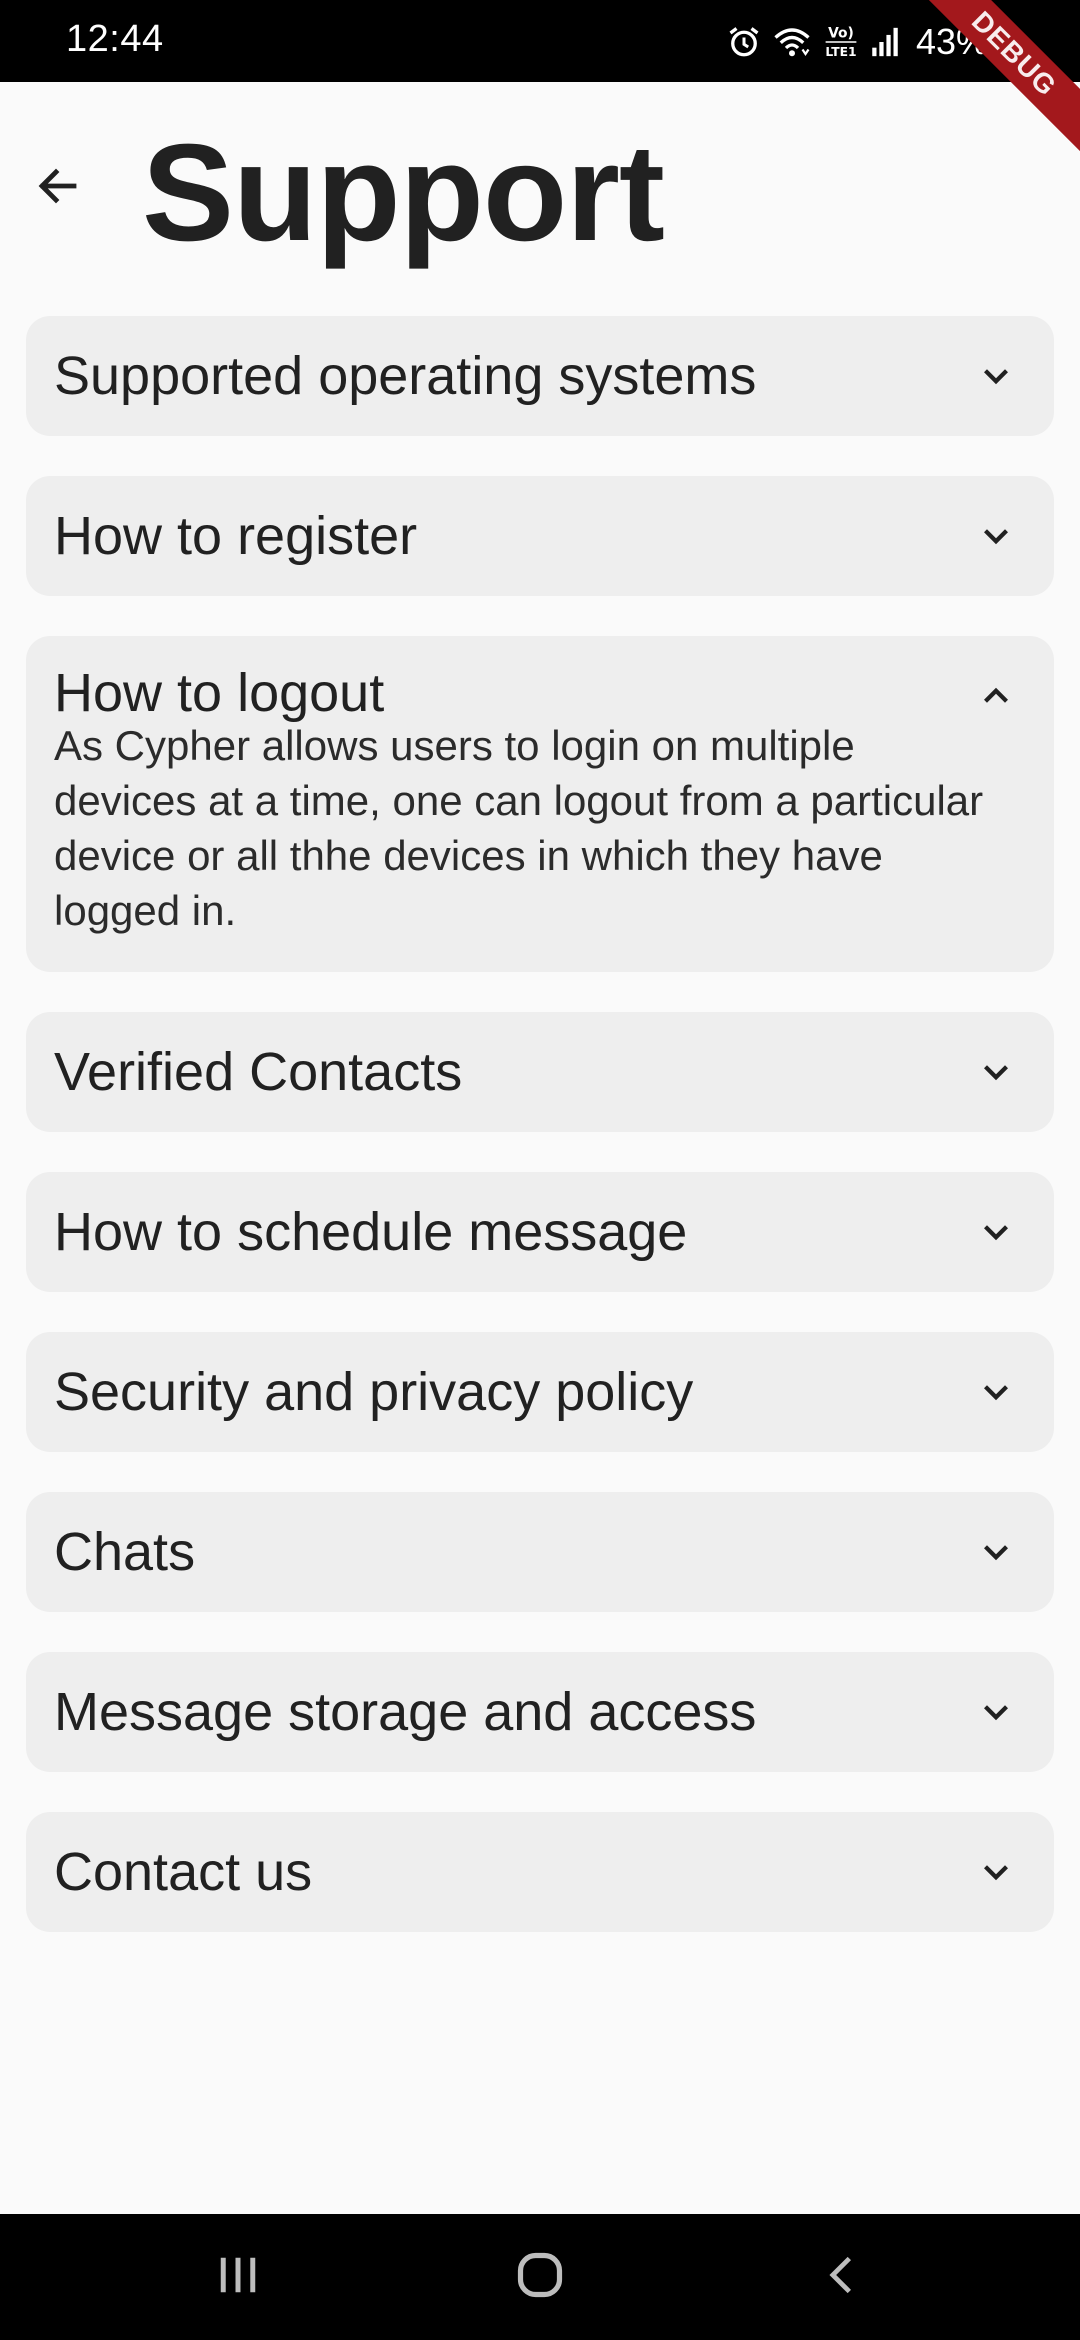  What do you see at coordinates (405, 1712) in the screenshot?
I see `faq-title: Message storage and access` at bounding box center [405, 1712].